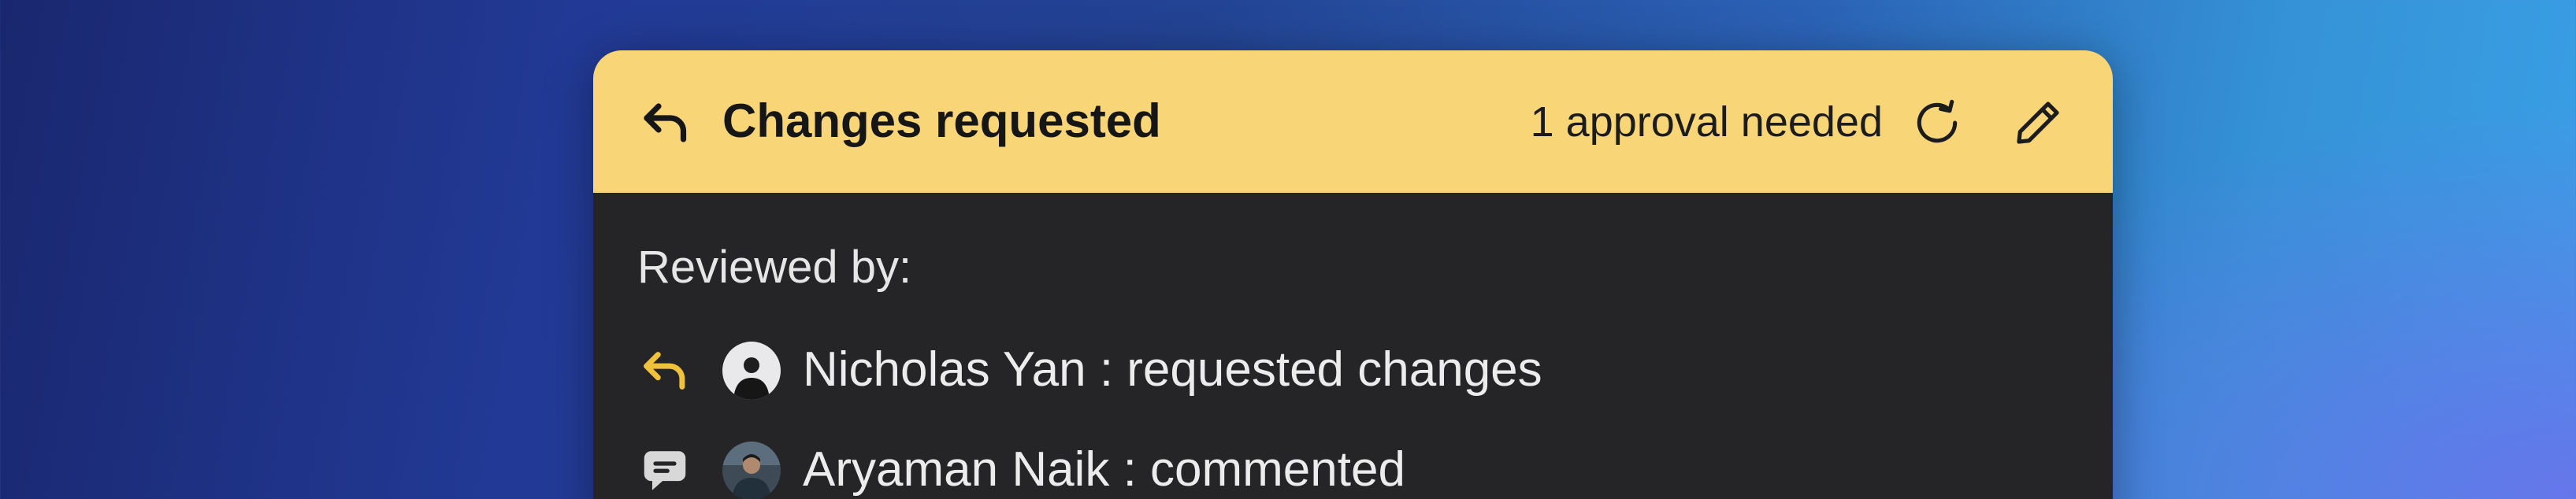  What do you see at coordinates (665, 470) in the screenshot?
I see `comment-icon` at bounding box center [665, 470].